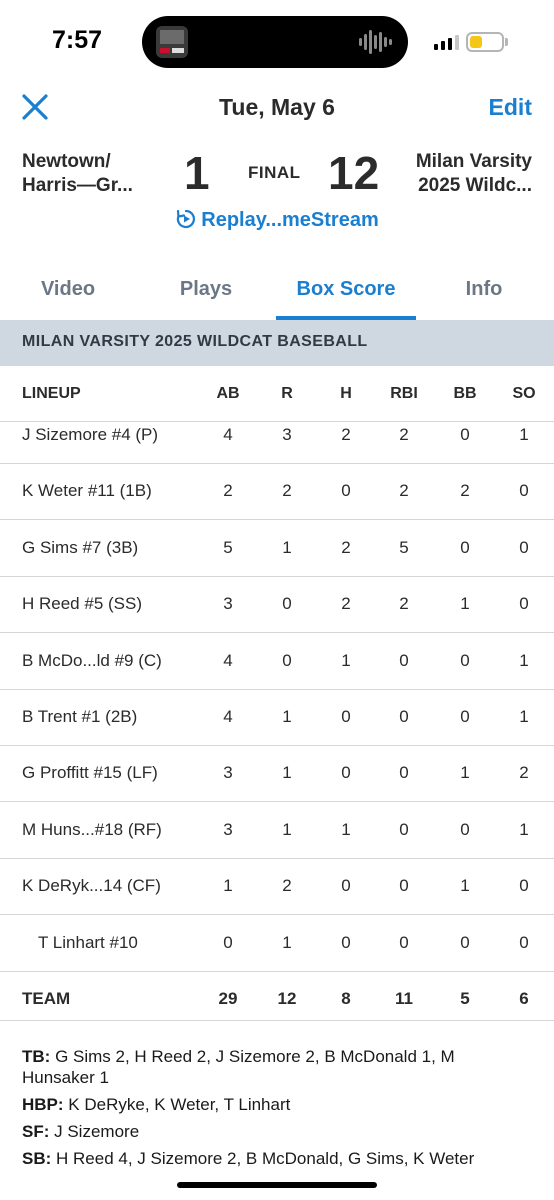 Image resolution: width=554 pixels, height=1200 pixels. Describe the element at coordinates (277, 394) in the screenshot. I see `table-header-row: LINEUP AB R H RBI BB SO` at that location.